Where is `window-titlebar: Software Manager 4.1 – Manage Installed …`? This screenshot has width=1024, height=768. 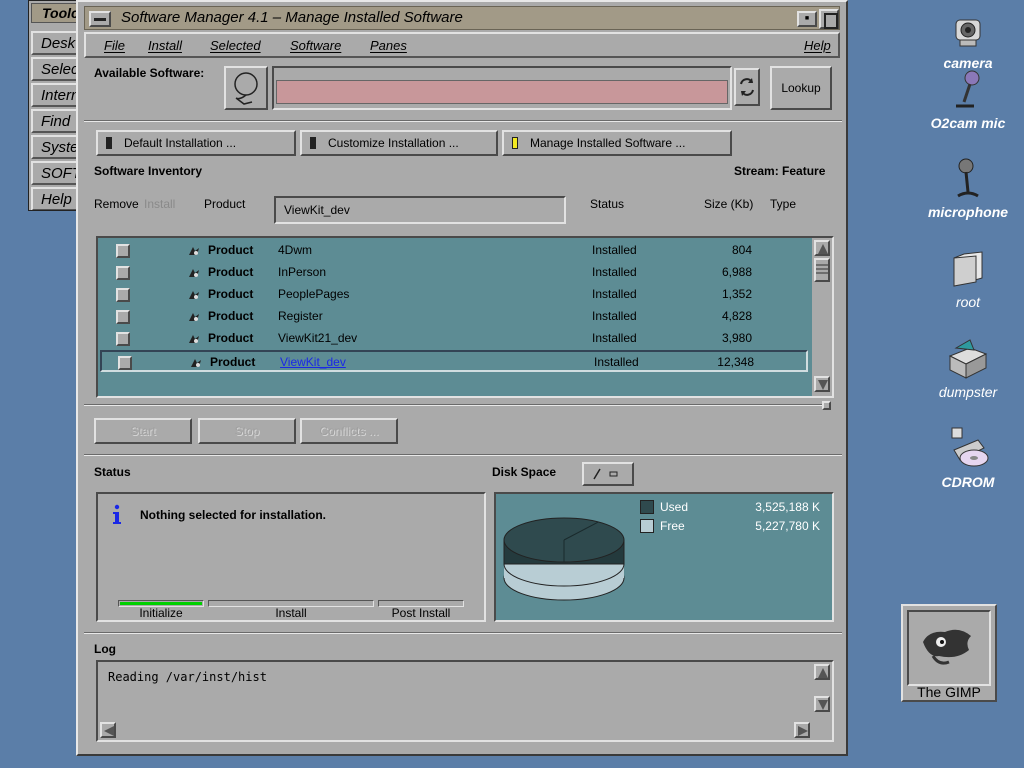
window-titlebar: Software Manager 4.1 – Manage Installed … is located at coordinates (462, 18).